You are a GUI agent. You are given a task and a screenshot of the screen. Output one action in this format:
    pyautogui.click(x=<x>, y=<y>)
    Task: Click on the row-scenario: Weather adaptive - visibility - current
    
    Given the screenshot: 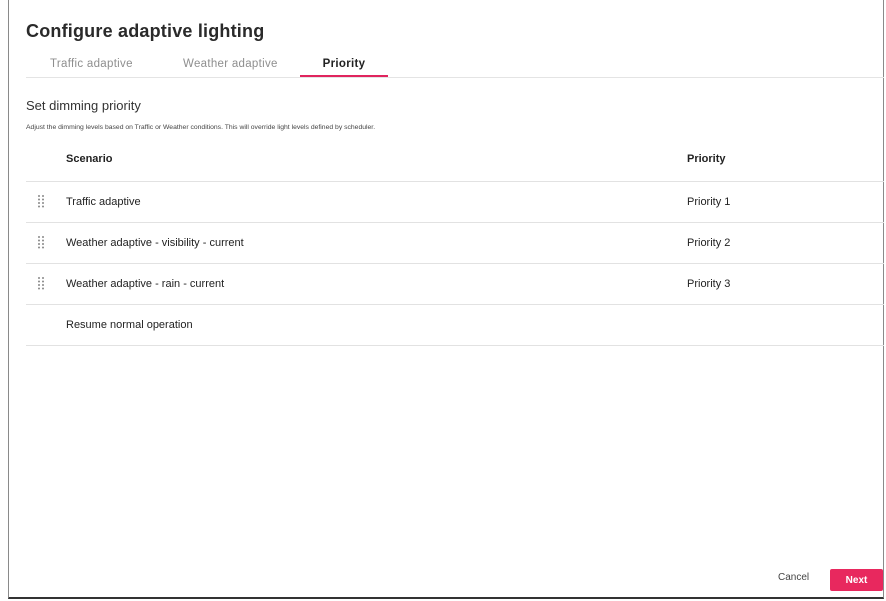 What is the action you would take?
    pyautogui.click(x=155, y=243)
    